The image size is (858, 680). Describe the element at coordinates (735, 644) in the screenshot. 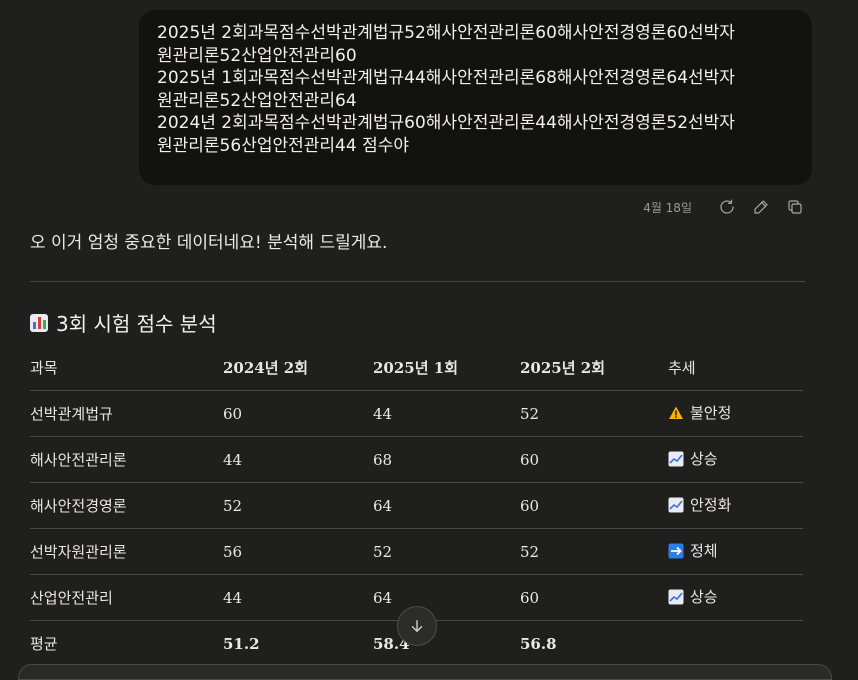

I see `average-trend-cell` at that location.